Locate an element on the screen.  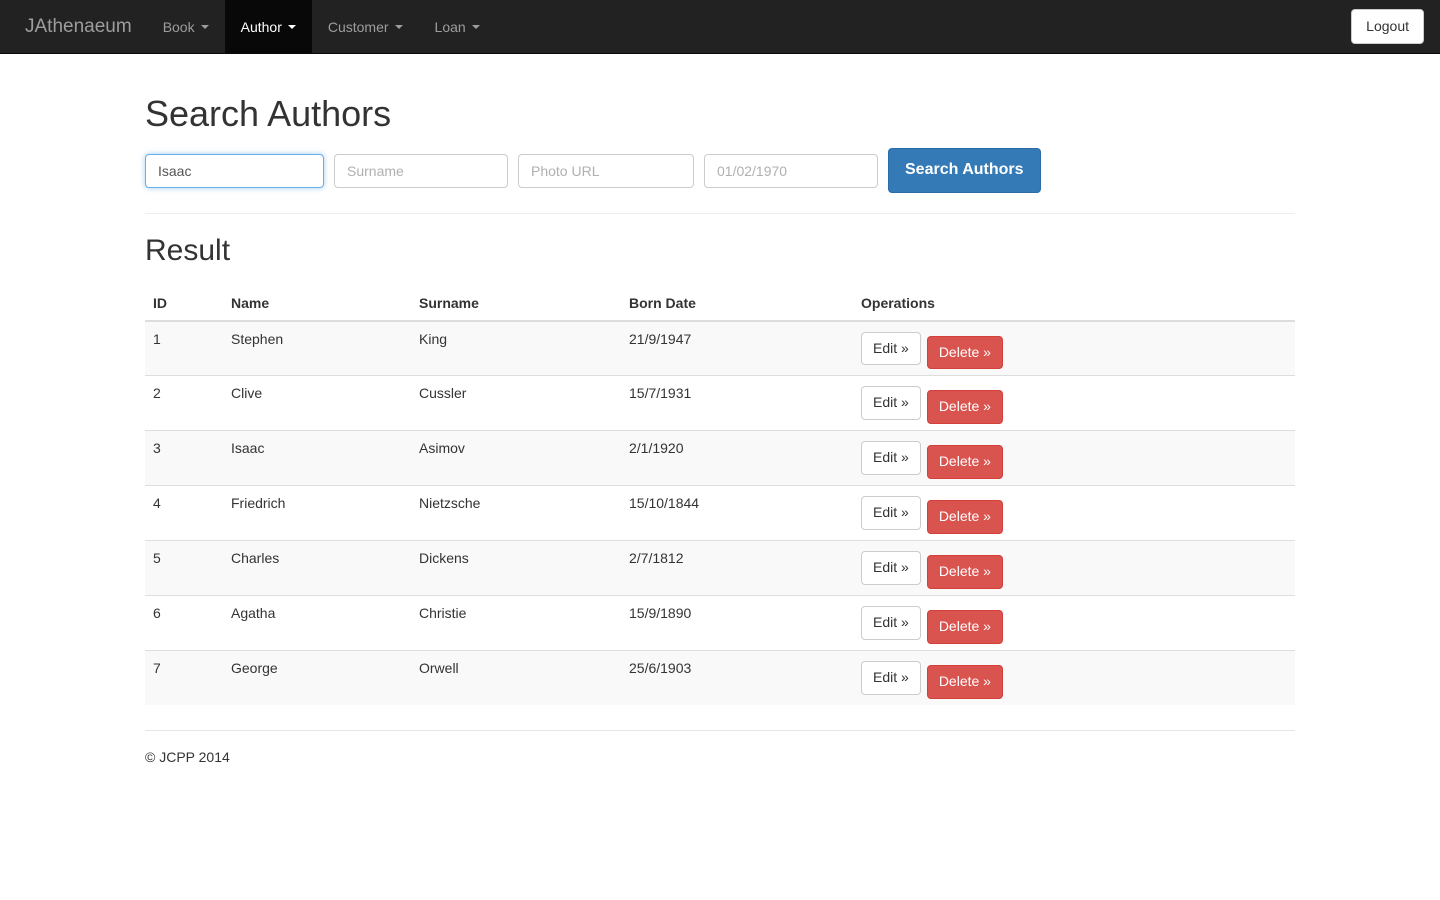
row-cell-surname: Nietzsche is located at coordinates (516, 513).